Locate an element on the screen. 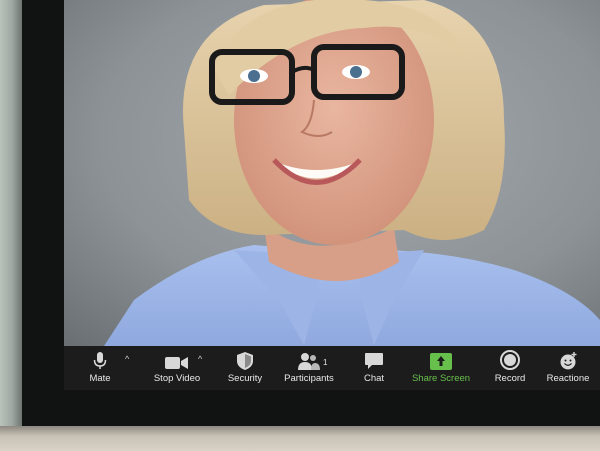 The width and height of the screenshot is (600, 451). security-button: Security is located at coordinates (245, 368).